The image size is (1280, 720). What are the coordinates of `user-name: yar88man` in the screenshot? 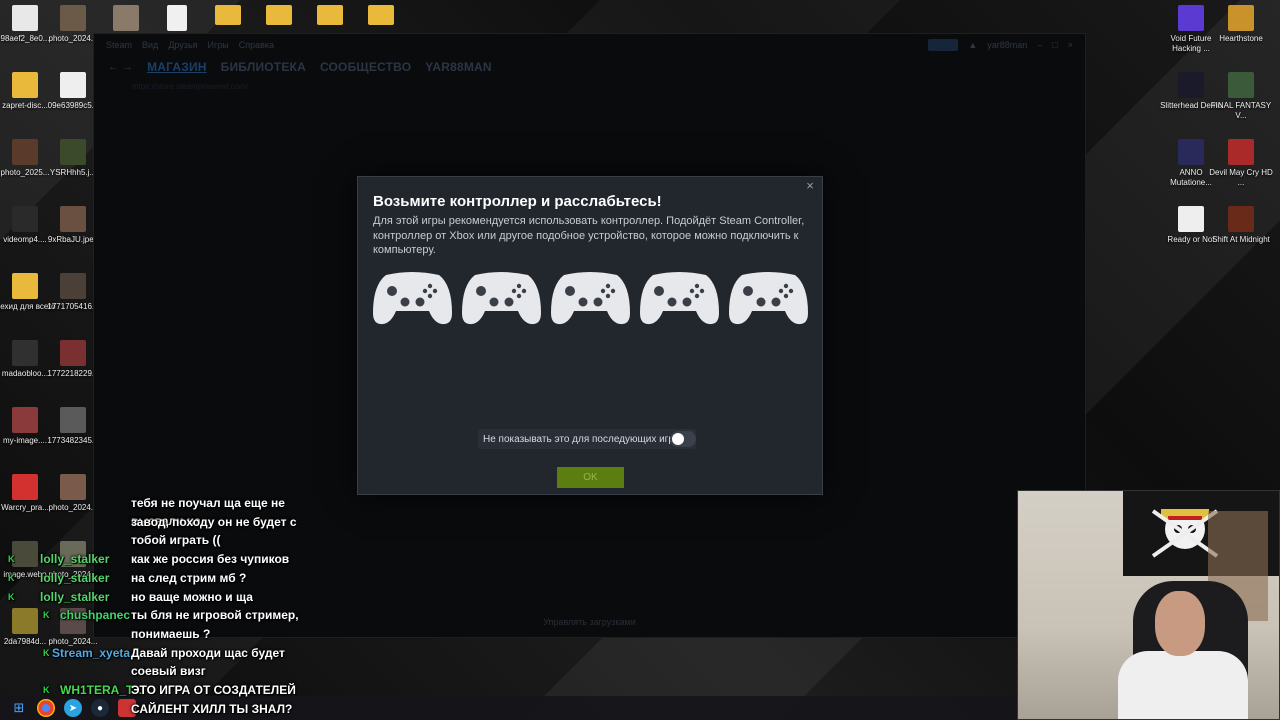 It's located at (1007, 45).